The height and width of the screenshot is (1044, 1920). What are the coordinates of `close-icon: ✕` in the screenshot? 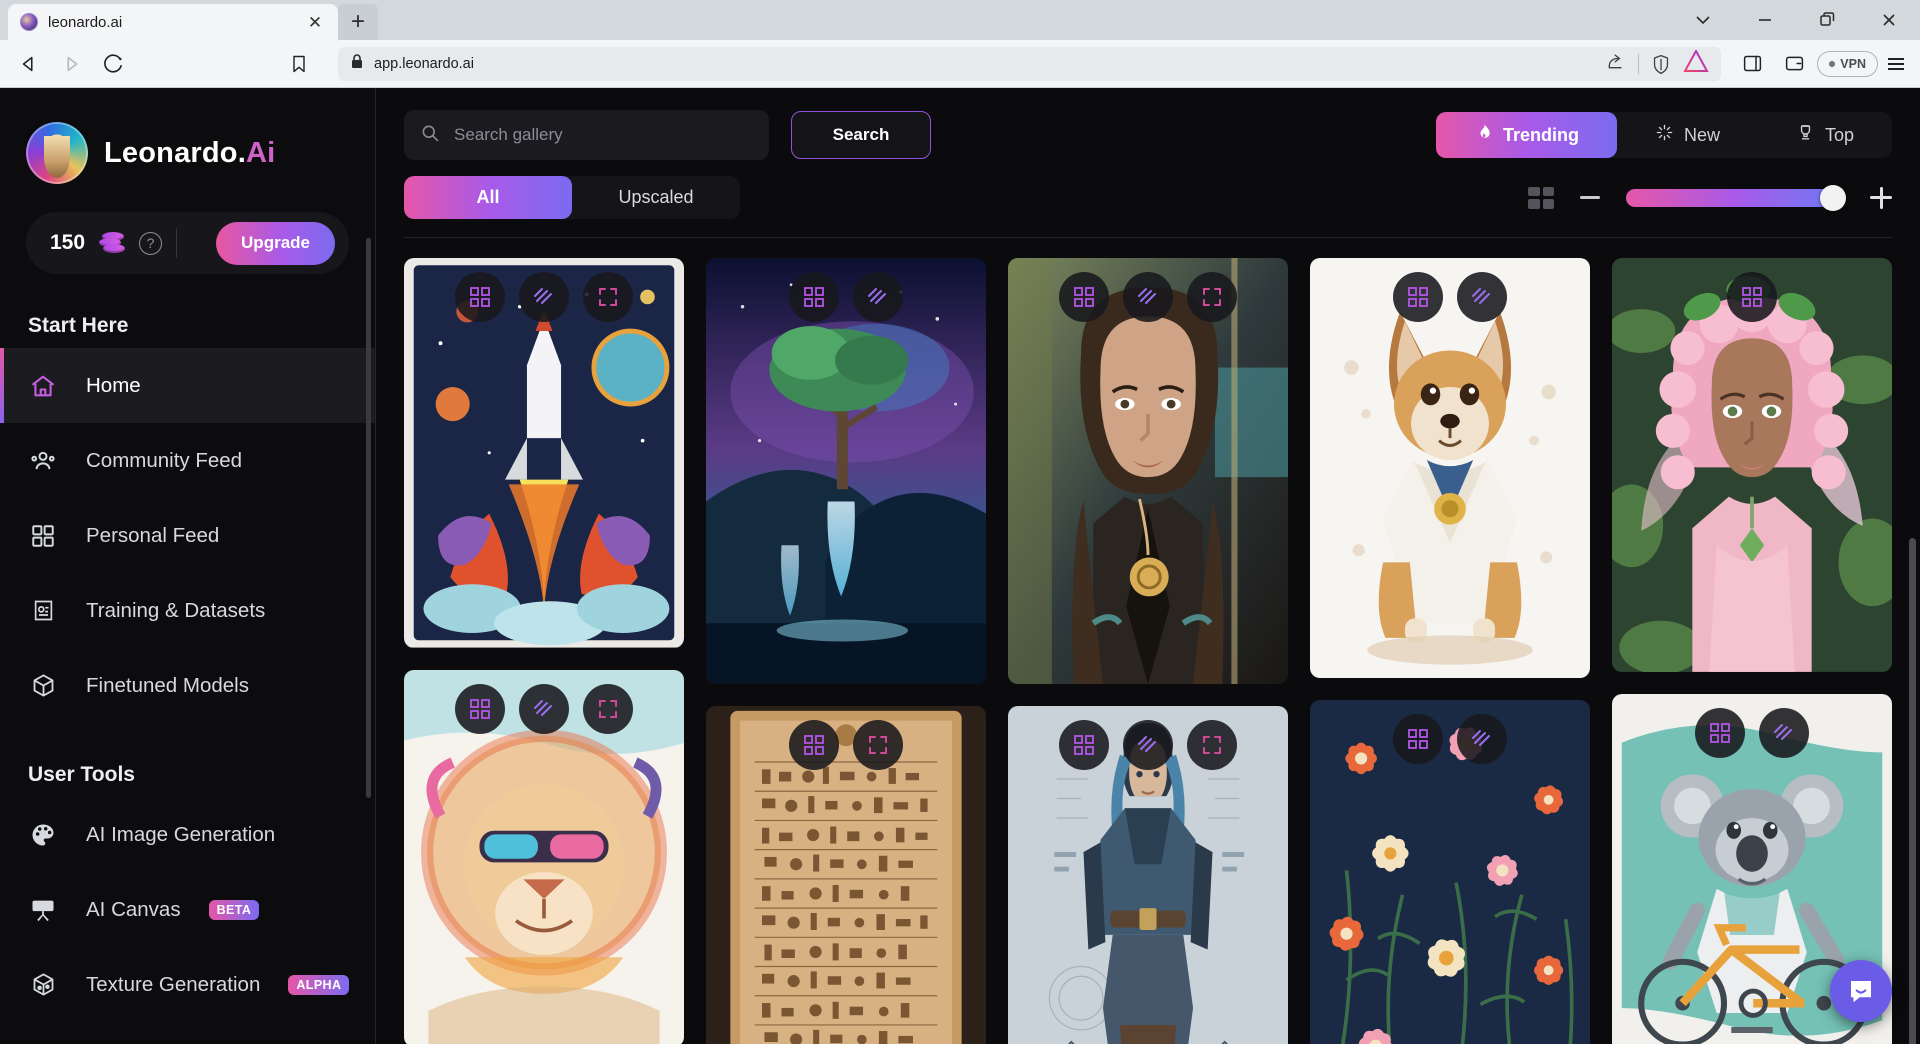 It's located at (315, 22).